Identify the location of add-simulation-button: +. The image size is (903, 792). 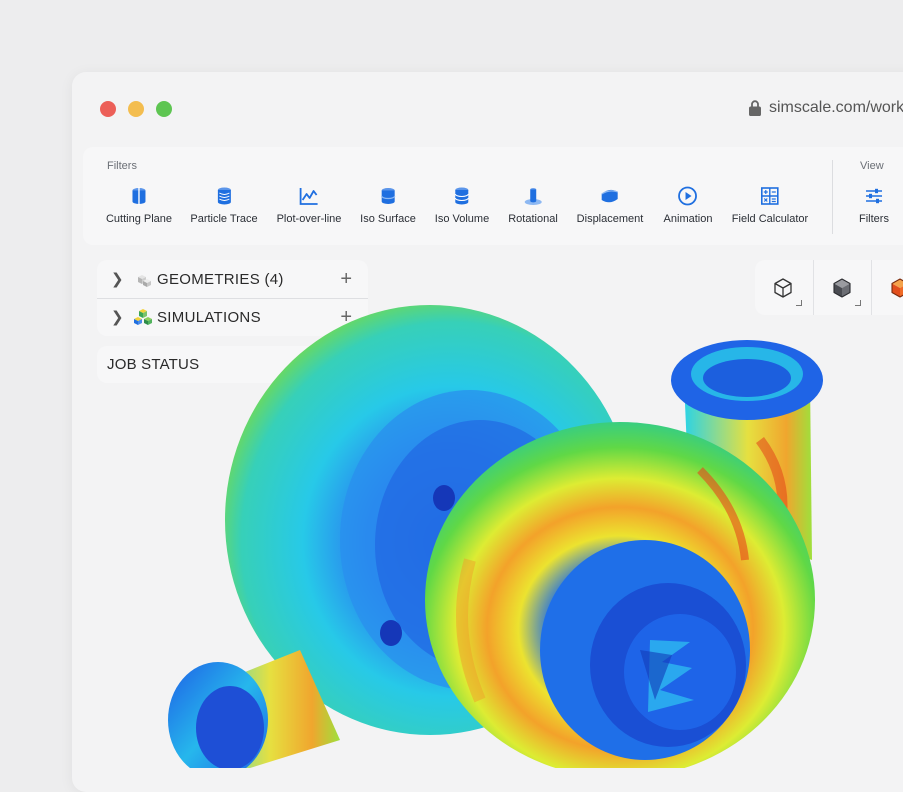
(346, 317).